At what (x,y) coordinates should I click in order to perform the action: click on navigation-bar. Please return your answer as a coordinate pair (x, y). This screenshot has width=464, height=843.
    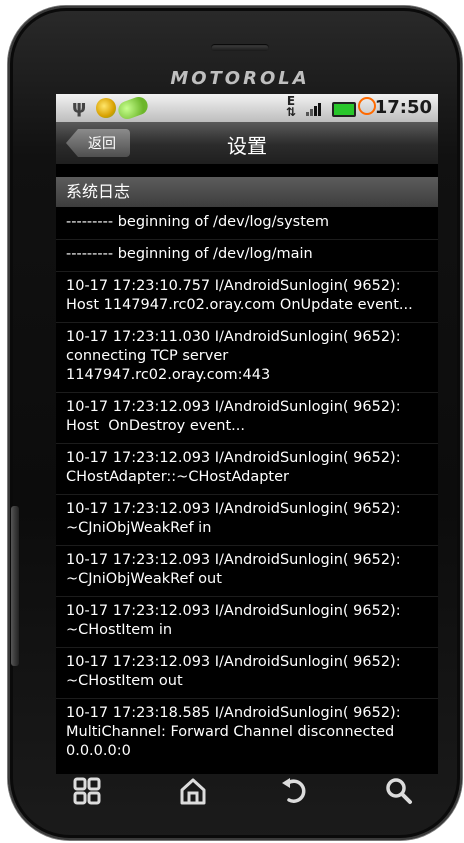
    Looking at the image, I should click on (239, 791).